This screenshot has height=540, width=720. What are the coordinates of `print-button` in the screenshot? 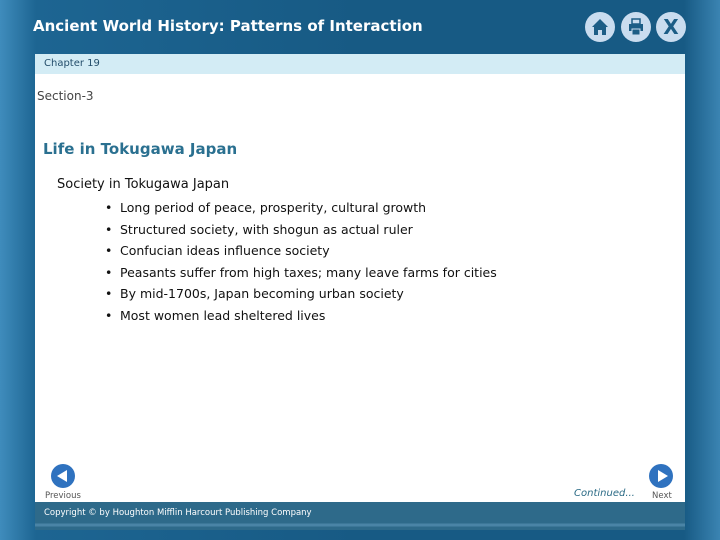 It's located at (636, 27).